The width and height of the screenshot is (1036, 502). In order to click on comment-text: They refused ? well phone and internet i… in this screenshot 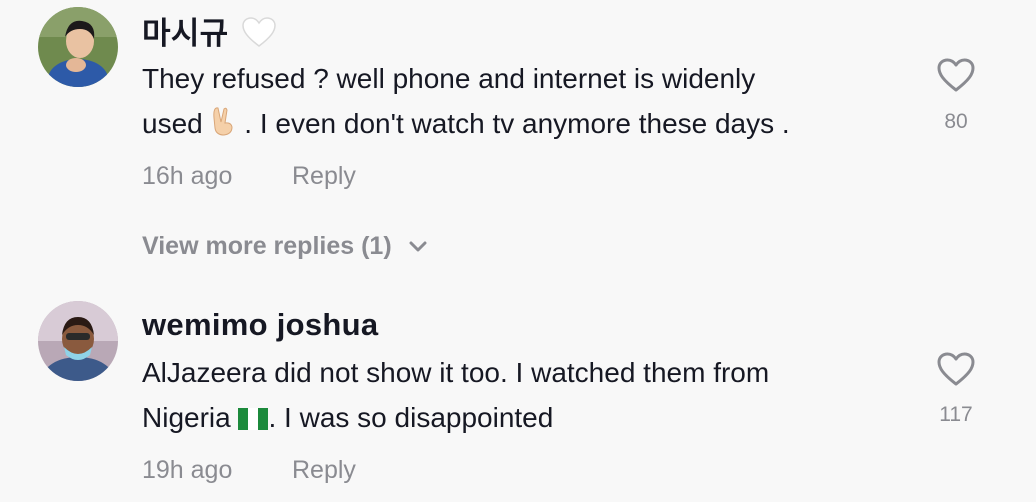, I will do `click(522, 102)`.